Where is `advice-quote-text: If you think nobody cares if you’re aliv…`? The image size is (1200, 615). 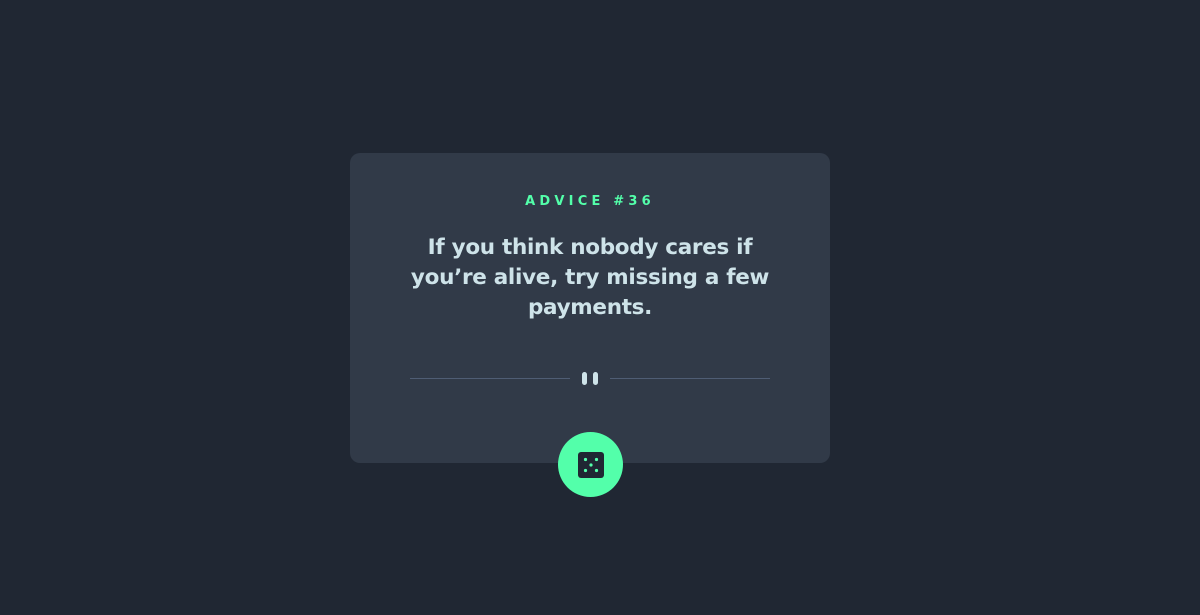
advice-quote-text: If you think nobody cares if you’re aliv… is located at coordinates (590, 277).